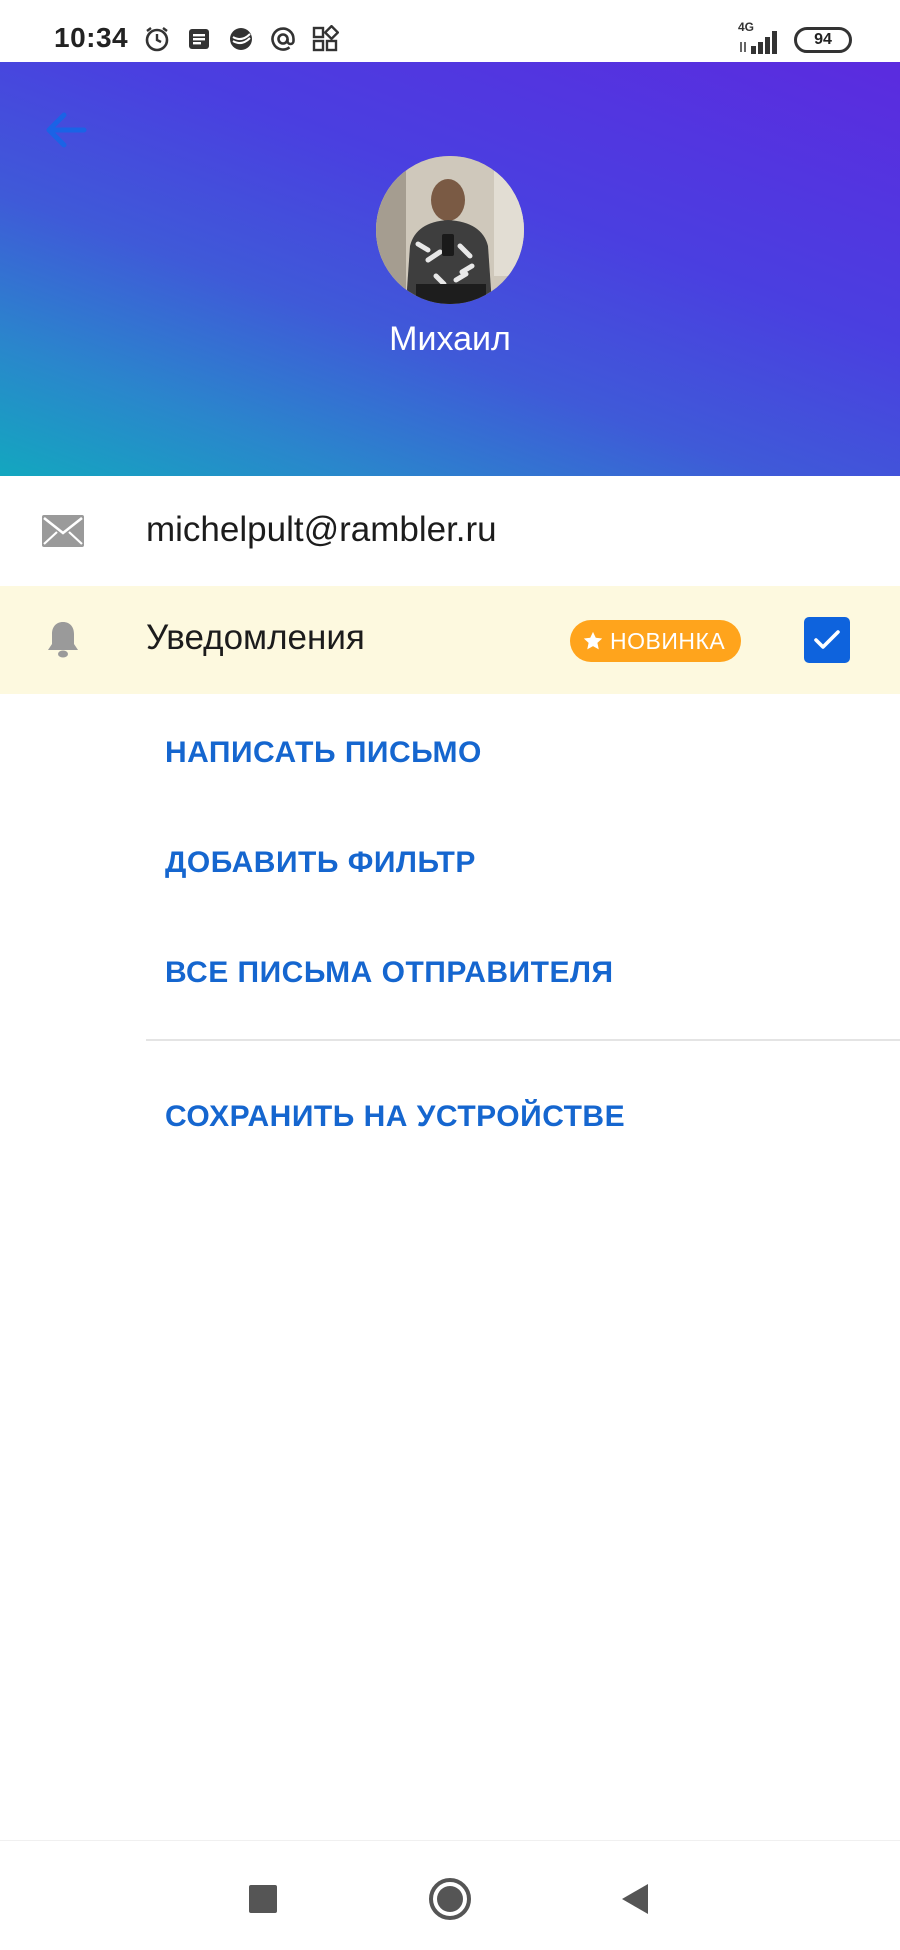 This screenshot has height=1950, width=900. I want to click on back-nav-button, so click(635, 1899).